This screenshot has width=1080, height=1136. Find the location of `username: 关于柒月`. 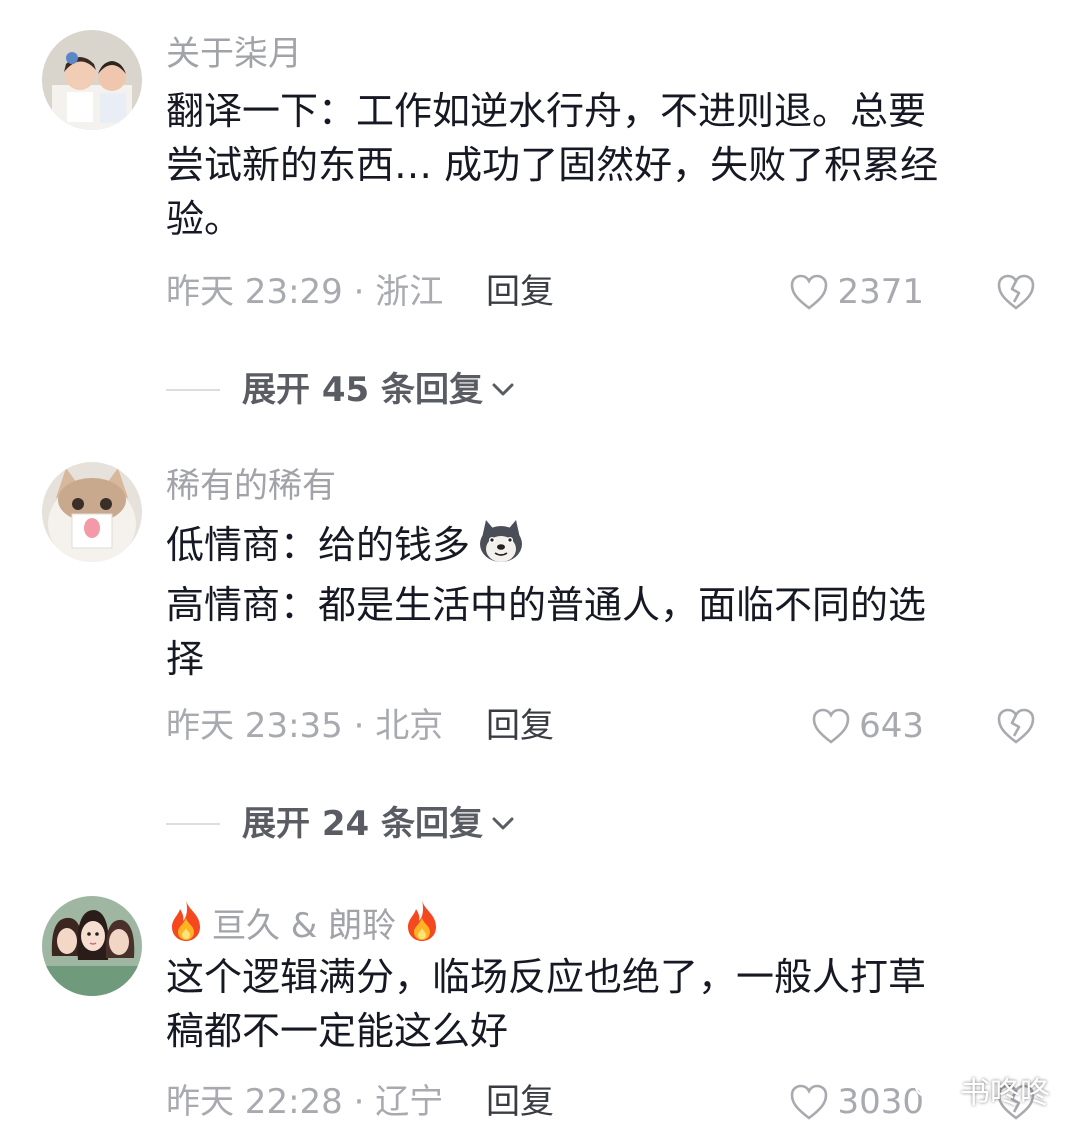

username: 关于柒月 is located at coordinates (234, 54).